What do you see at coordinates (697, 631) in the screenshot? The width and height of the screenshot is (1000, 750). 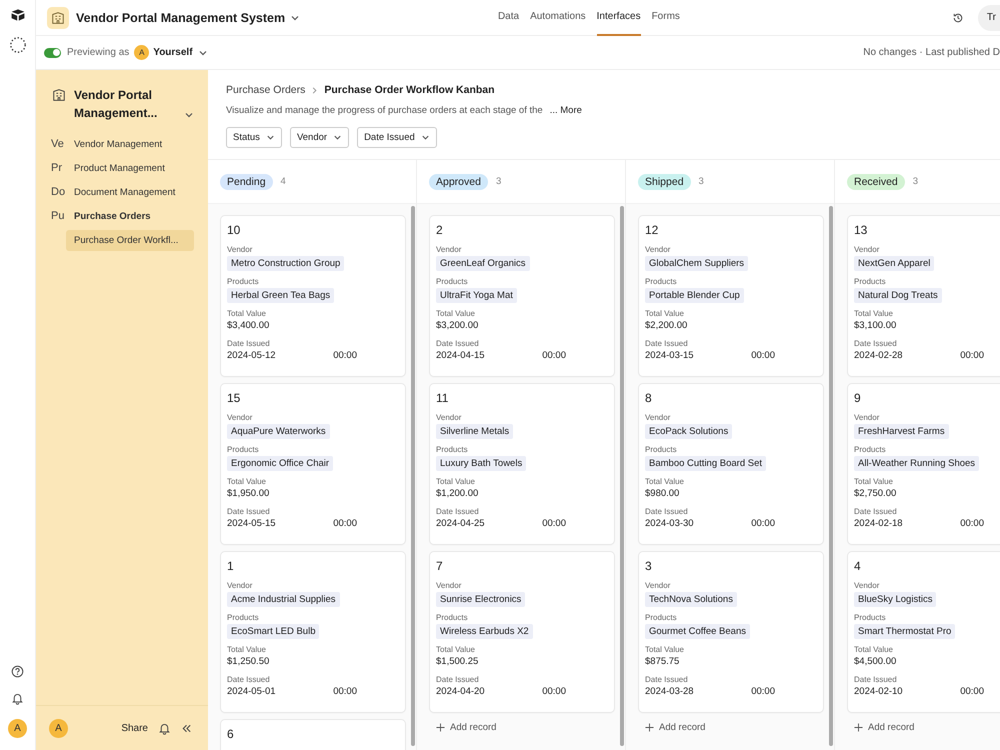 I see `product-chip: Gourmet Coffee Beans` at bounding box center [697, 631].